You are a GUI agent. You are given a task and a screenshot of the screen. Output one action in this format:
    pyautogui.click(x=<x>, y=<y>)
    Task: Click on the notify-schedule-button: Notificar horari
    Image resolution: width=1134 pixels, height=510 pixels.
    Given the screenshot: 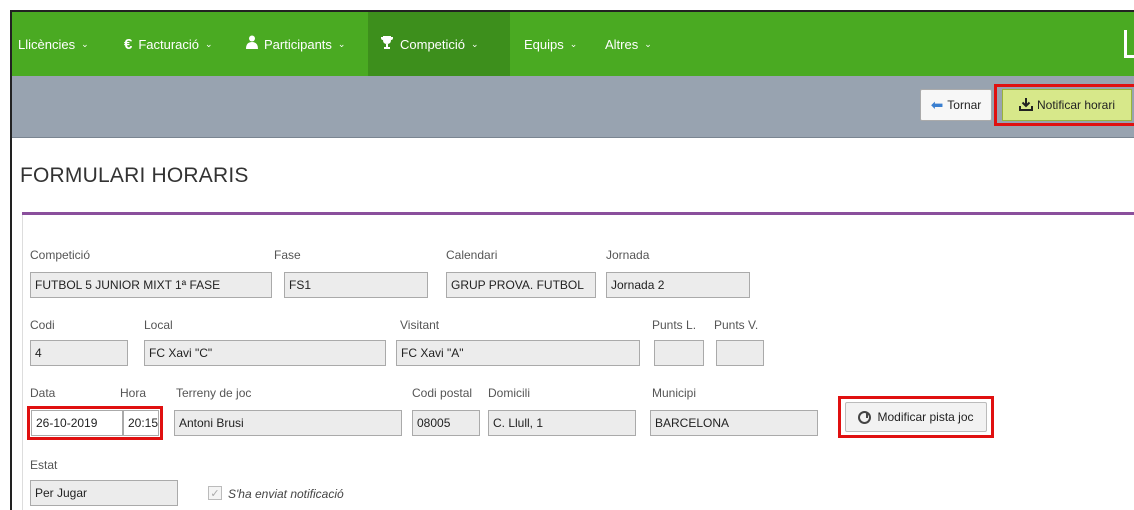 What is the action you would take?
    pyautogui.click(x=1067, y=105)
    